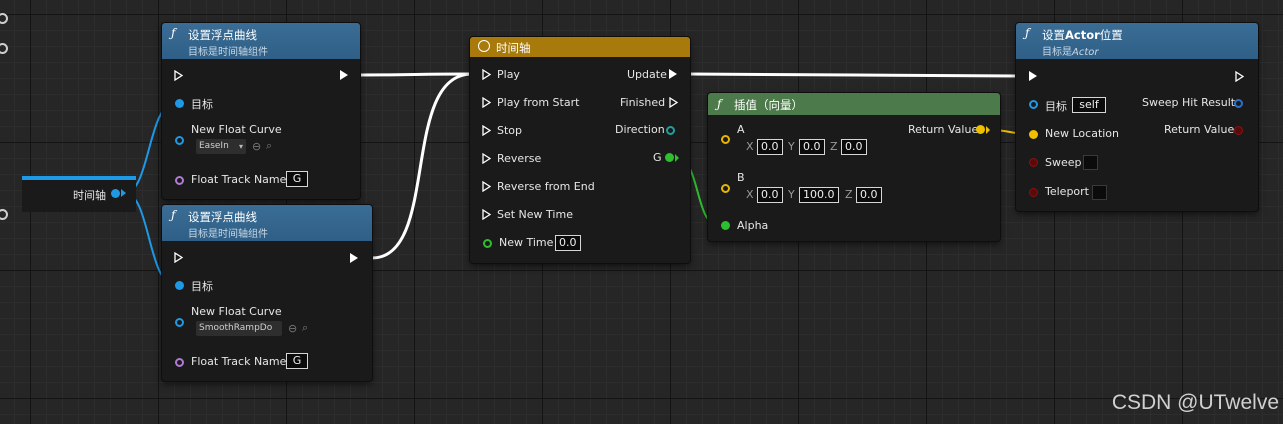  I want to click on alpha-pin, so click(725, 225).